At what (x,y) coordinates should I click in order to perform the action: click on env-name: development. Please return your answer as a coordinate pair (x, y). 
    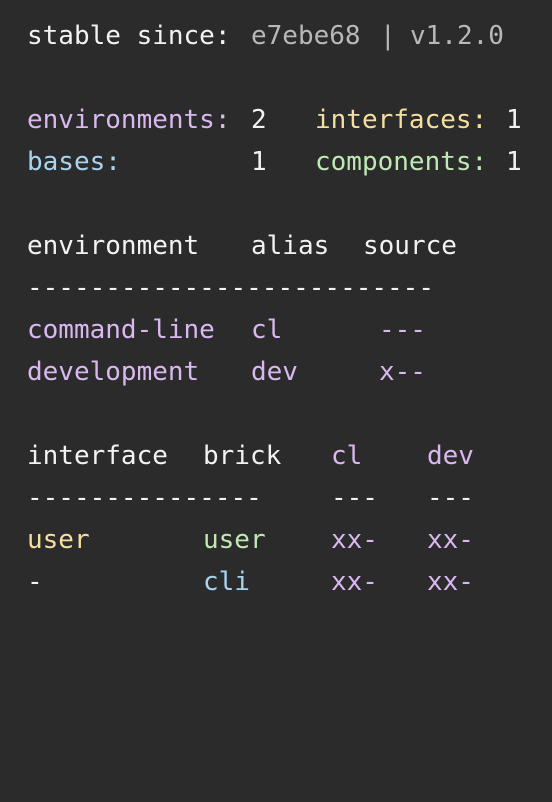
    Looking at the image, I should click on (113, 372).